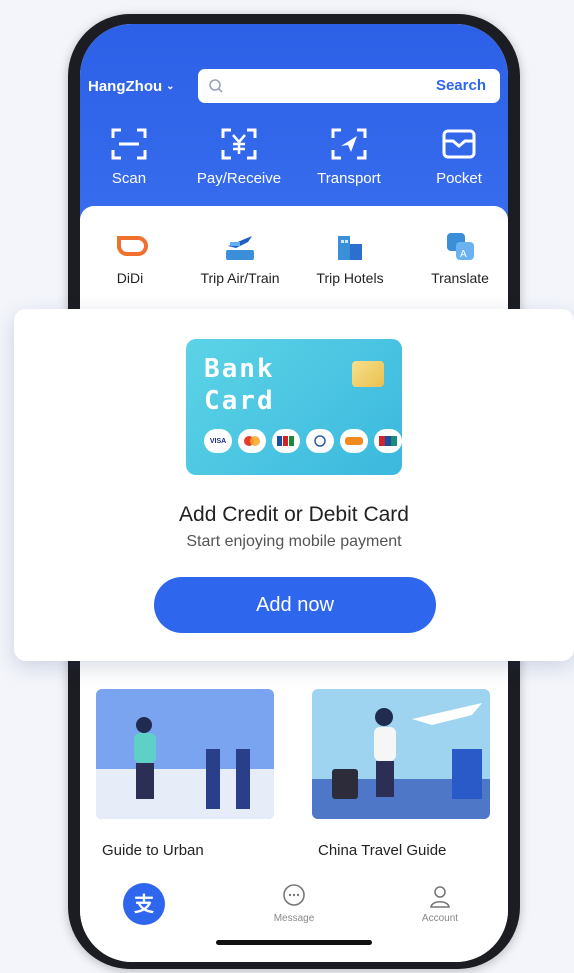 This screenshot has width=574, height=973. What do you see at coordinates (354, 441) in the screenshot?
I see `discover-logo-icon` at bounding box center [354, 441].